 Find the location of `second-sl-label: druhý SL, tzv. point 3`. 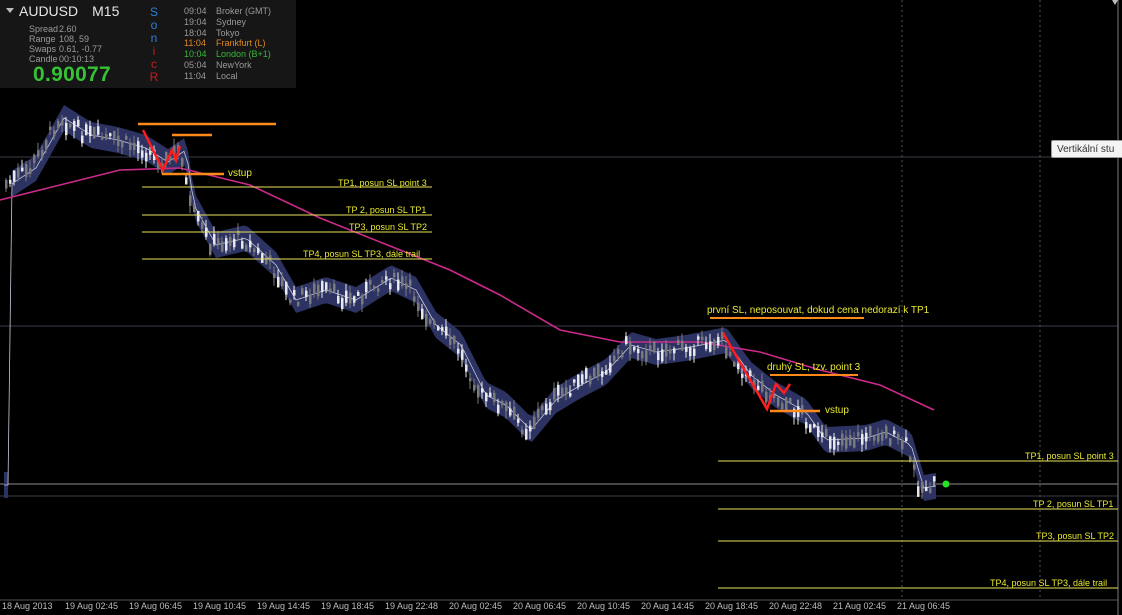

second-sl-label: druhý SL, tzv. point 3 is located at coordinates (814, 367).